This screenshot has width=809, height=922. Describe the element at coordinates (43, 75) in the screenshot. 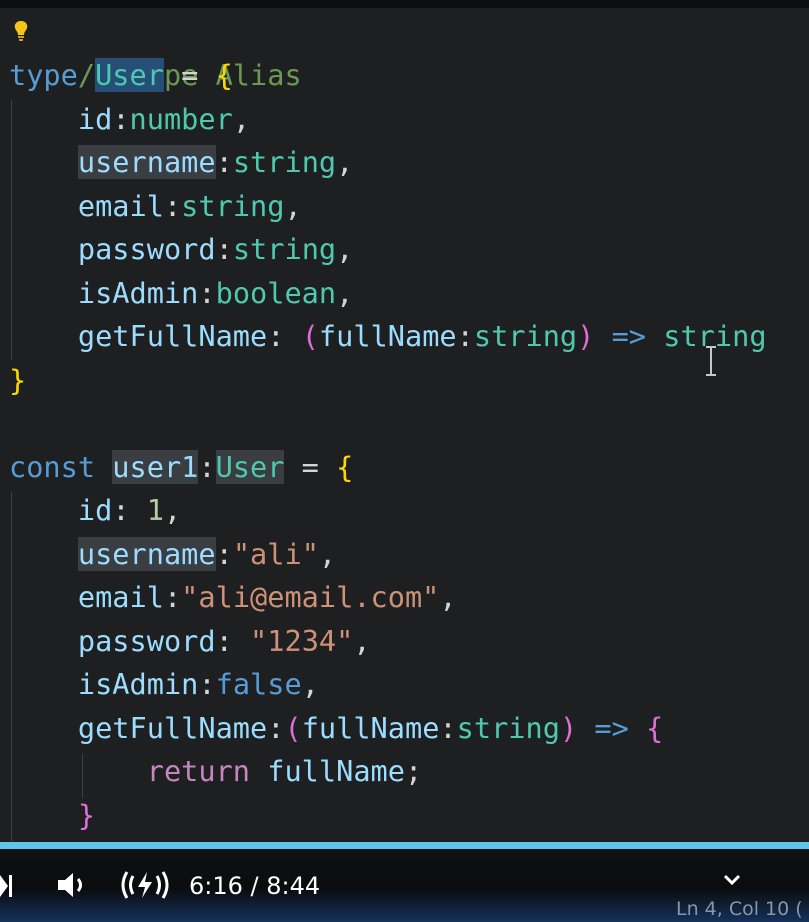

I see `keyword-type: type` at that location.